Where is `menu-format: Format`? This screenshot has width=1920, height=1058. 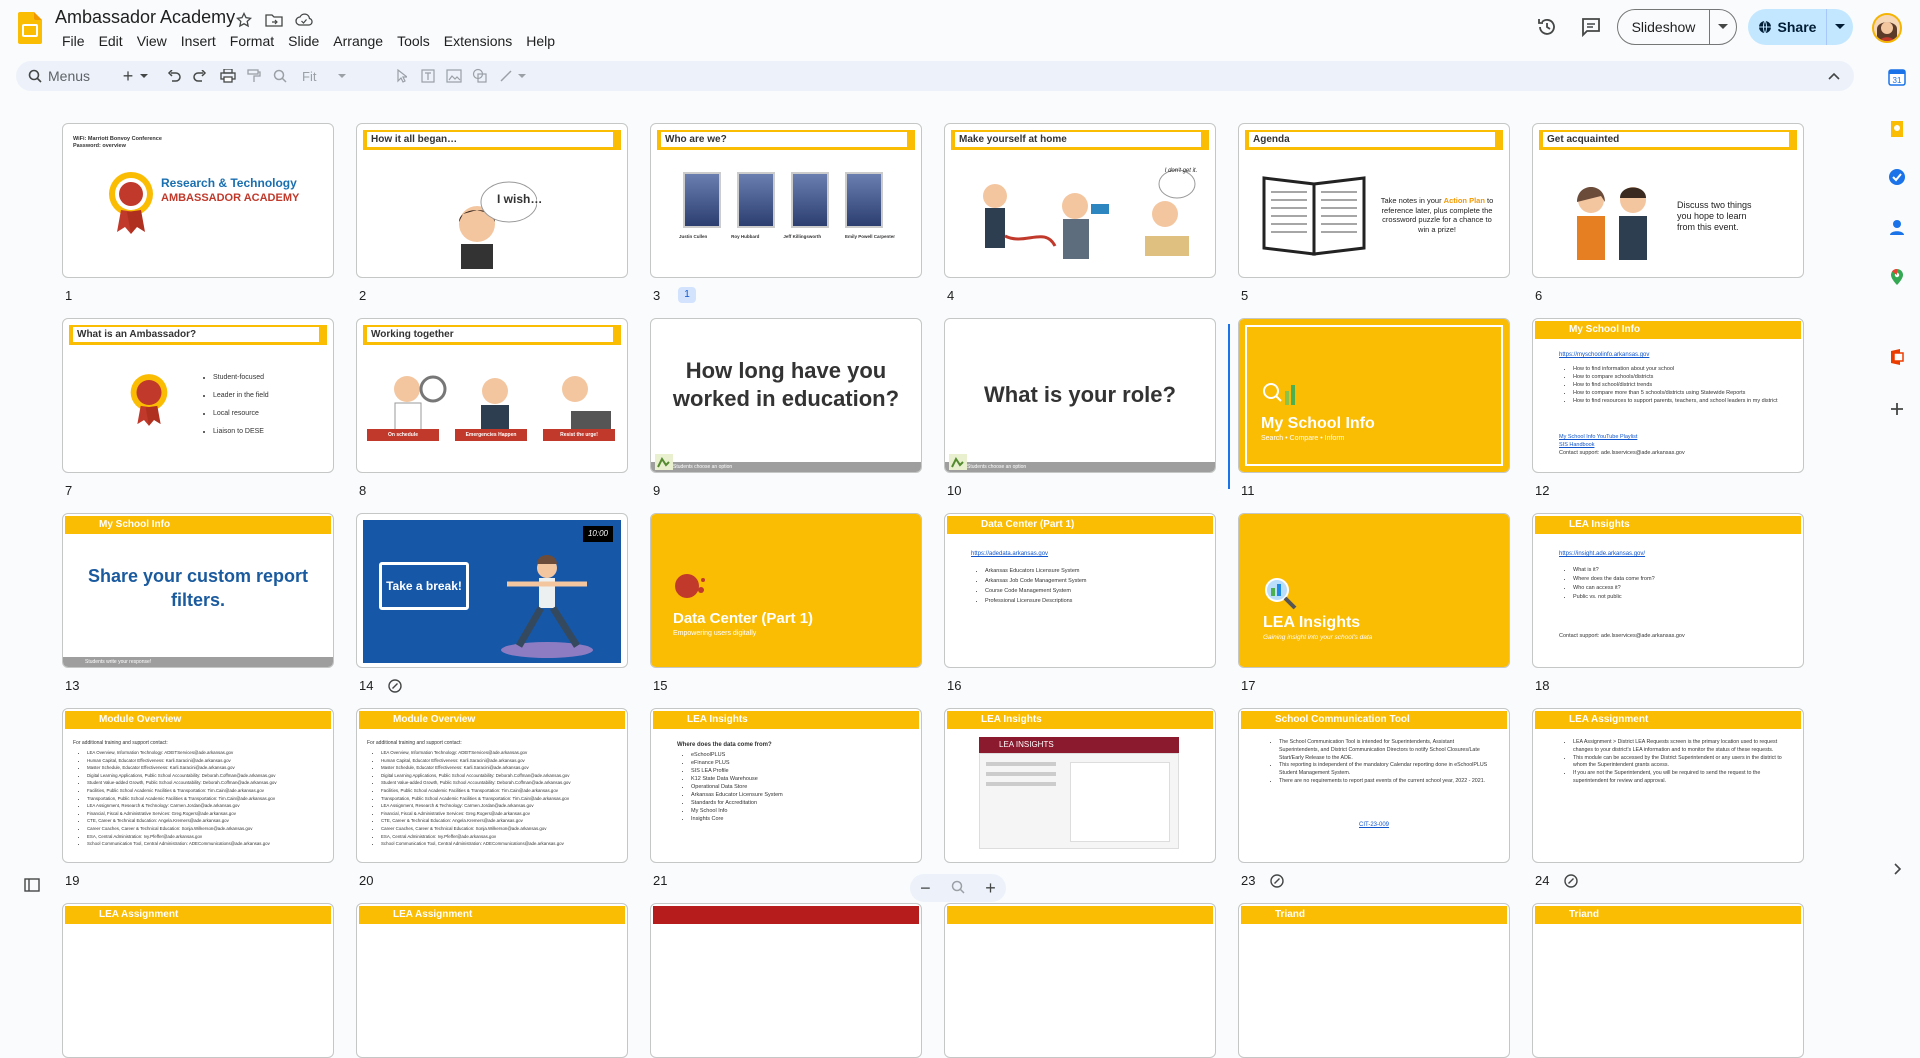 menu-format: Format is located at coordinates (252, 41).